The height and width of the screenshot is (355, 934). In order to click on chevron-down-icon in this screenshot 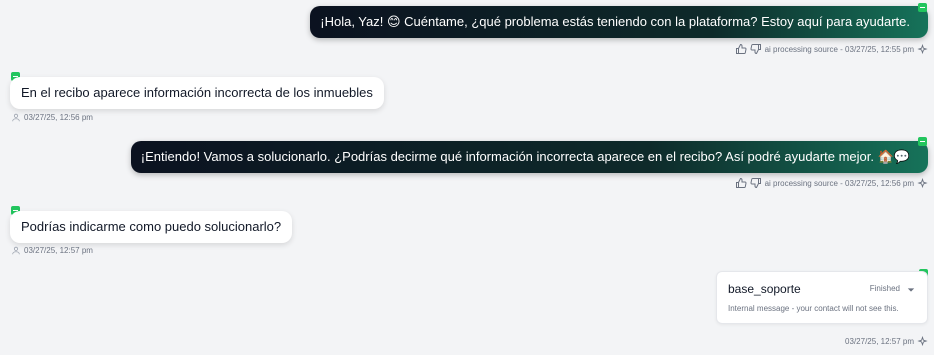, I will do `click(911, 290)`.